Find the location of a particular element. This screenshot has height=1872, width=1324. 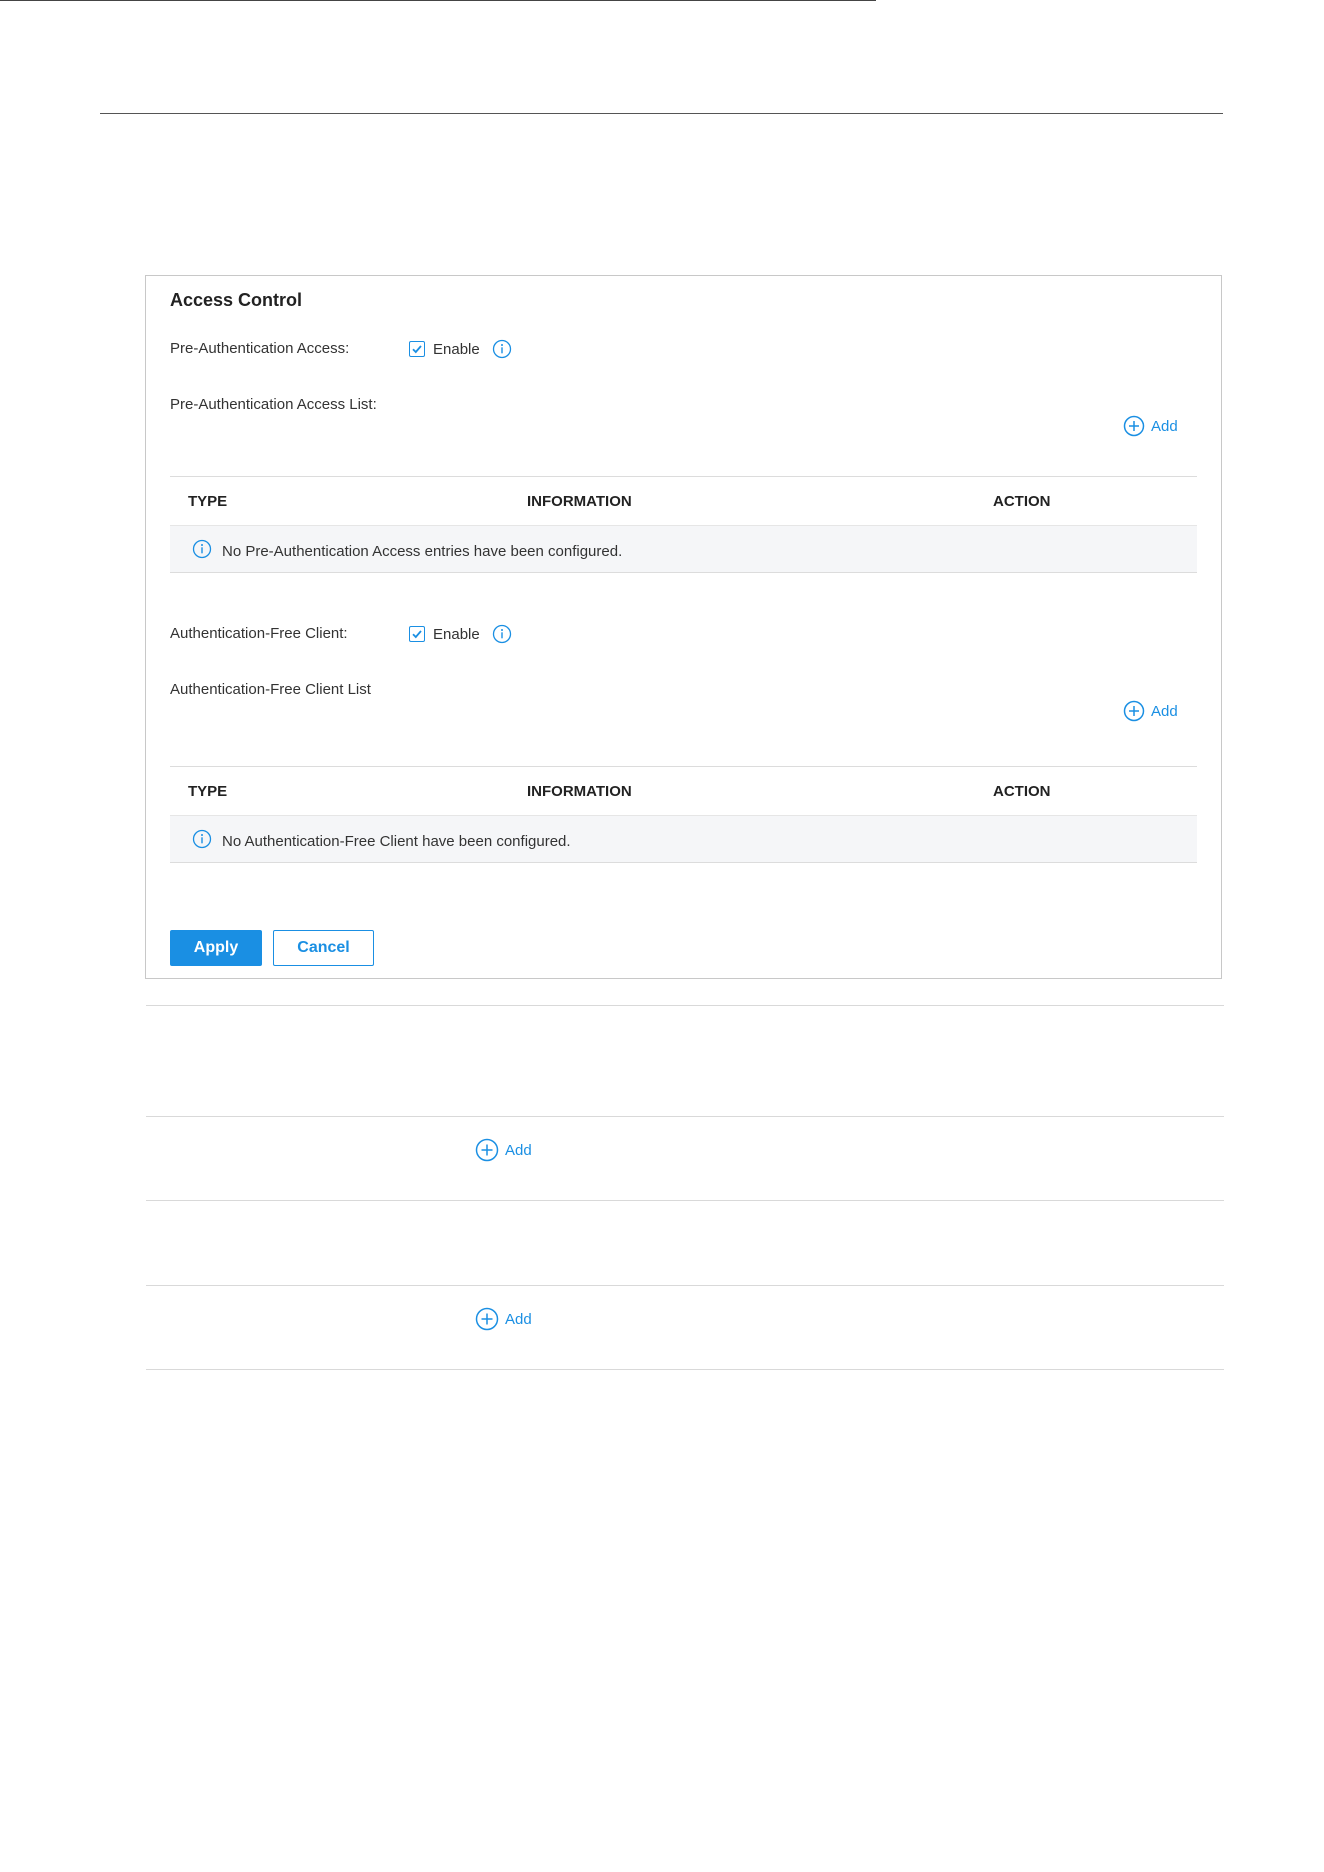

auth-free-client-label: Authentication-Free Client: is located at coordinates (259, 633).